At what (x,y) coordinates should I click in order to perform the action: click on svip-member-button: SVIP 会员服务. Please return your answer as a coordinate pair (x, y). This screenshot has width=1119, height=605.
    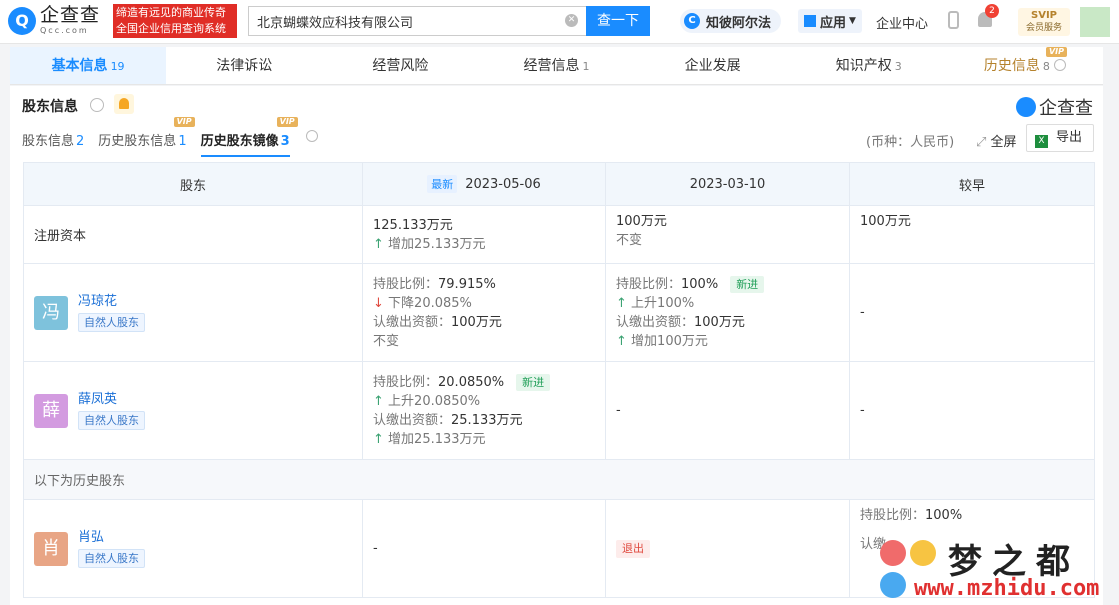
    Looking at the image, I should click on (1044, 22).